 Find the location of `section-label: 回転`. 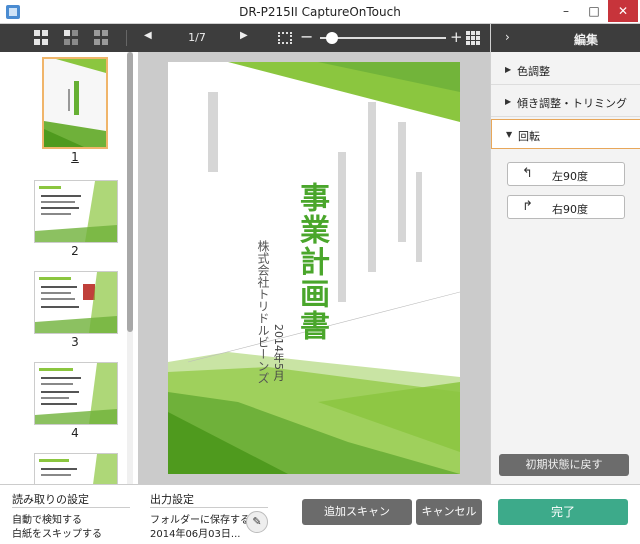

section-label: 回転 is located at coordinates (529, 136).